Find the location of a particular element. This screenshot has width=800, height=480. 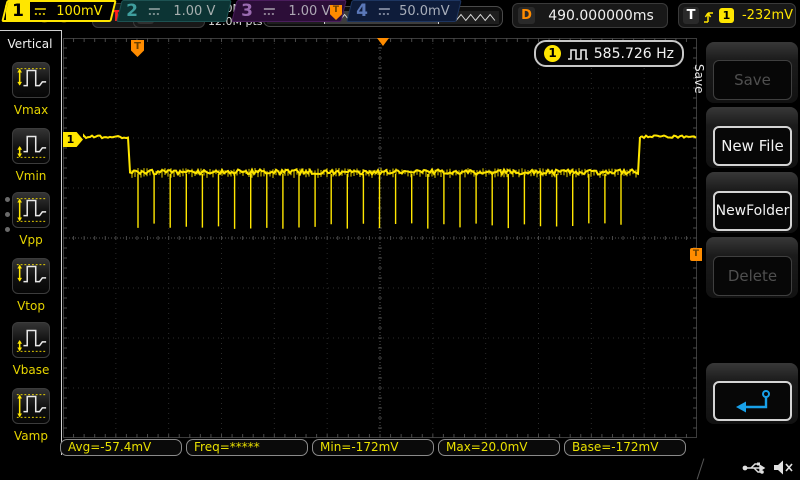

square-wave-icon is located at coordinates (578, 54).